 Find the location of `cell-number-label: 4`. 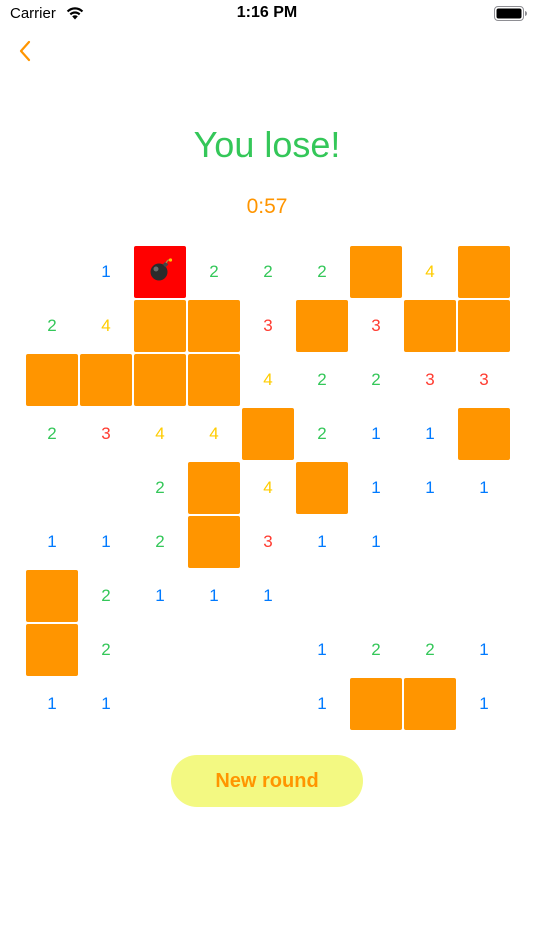

cell-number-label: 4 is located at coordinates (430, 271).